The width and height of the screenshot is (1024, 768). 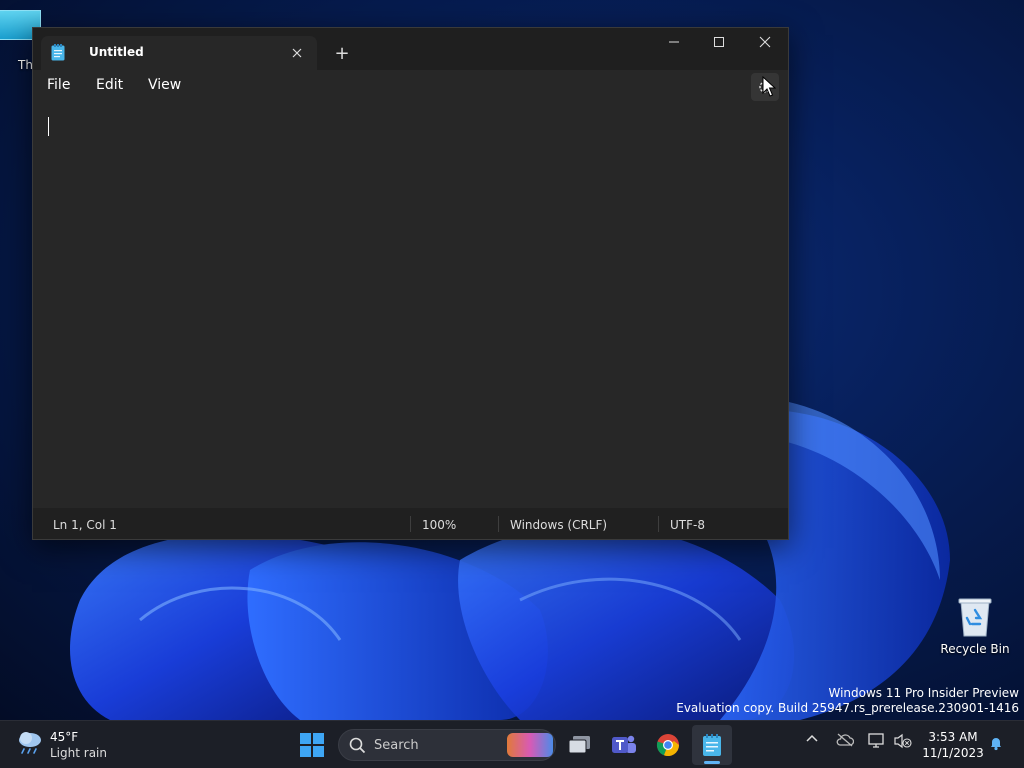 I want to click on network-button, so click(x=877, y=742).